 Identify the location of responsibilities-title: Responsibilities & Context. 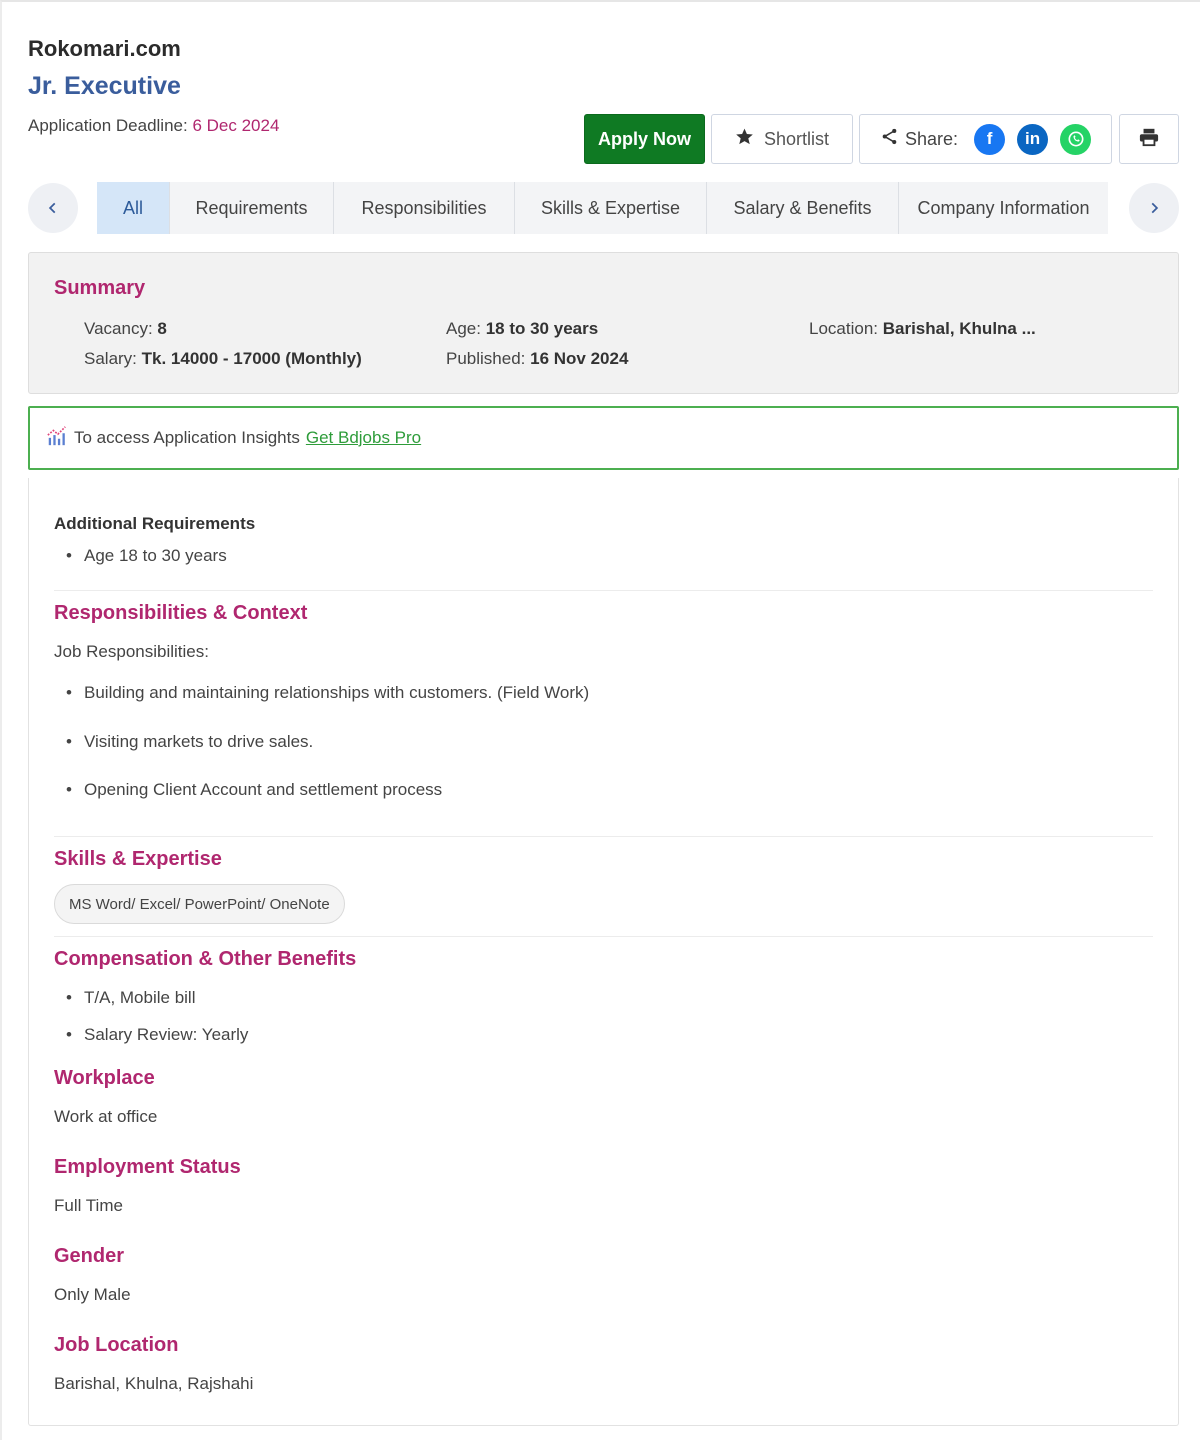
(181, 613).